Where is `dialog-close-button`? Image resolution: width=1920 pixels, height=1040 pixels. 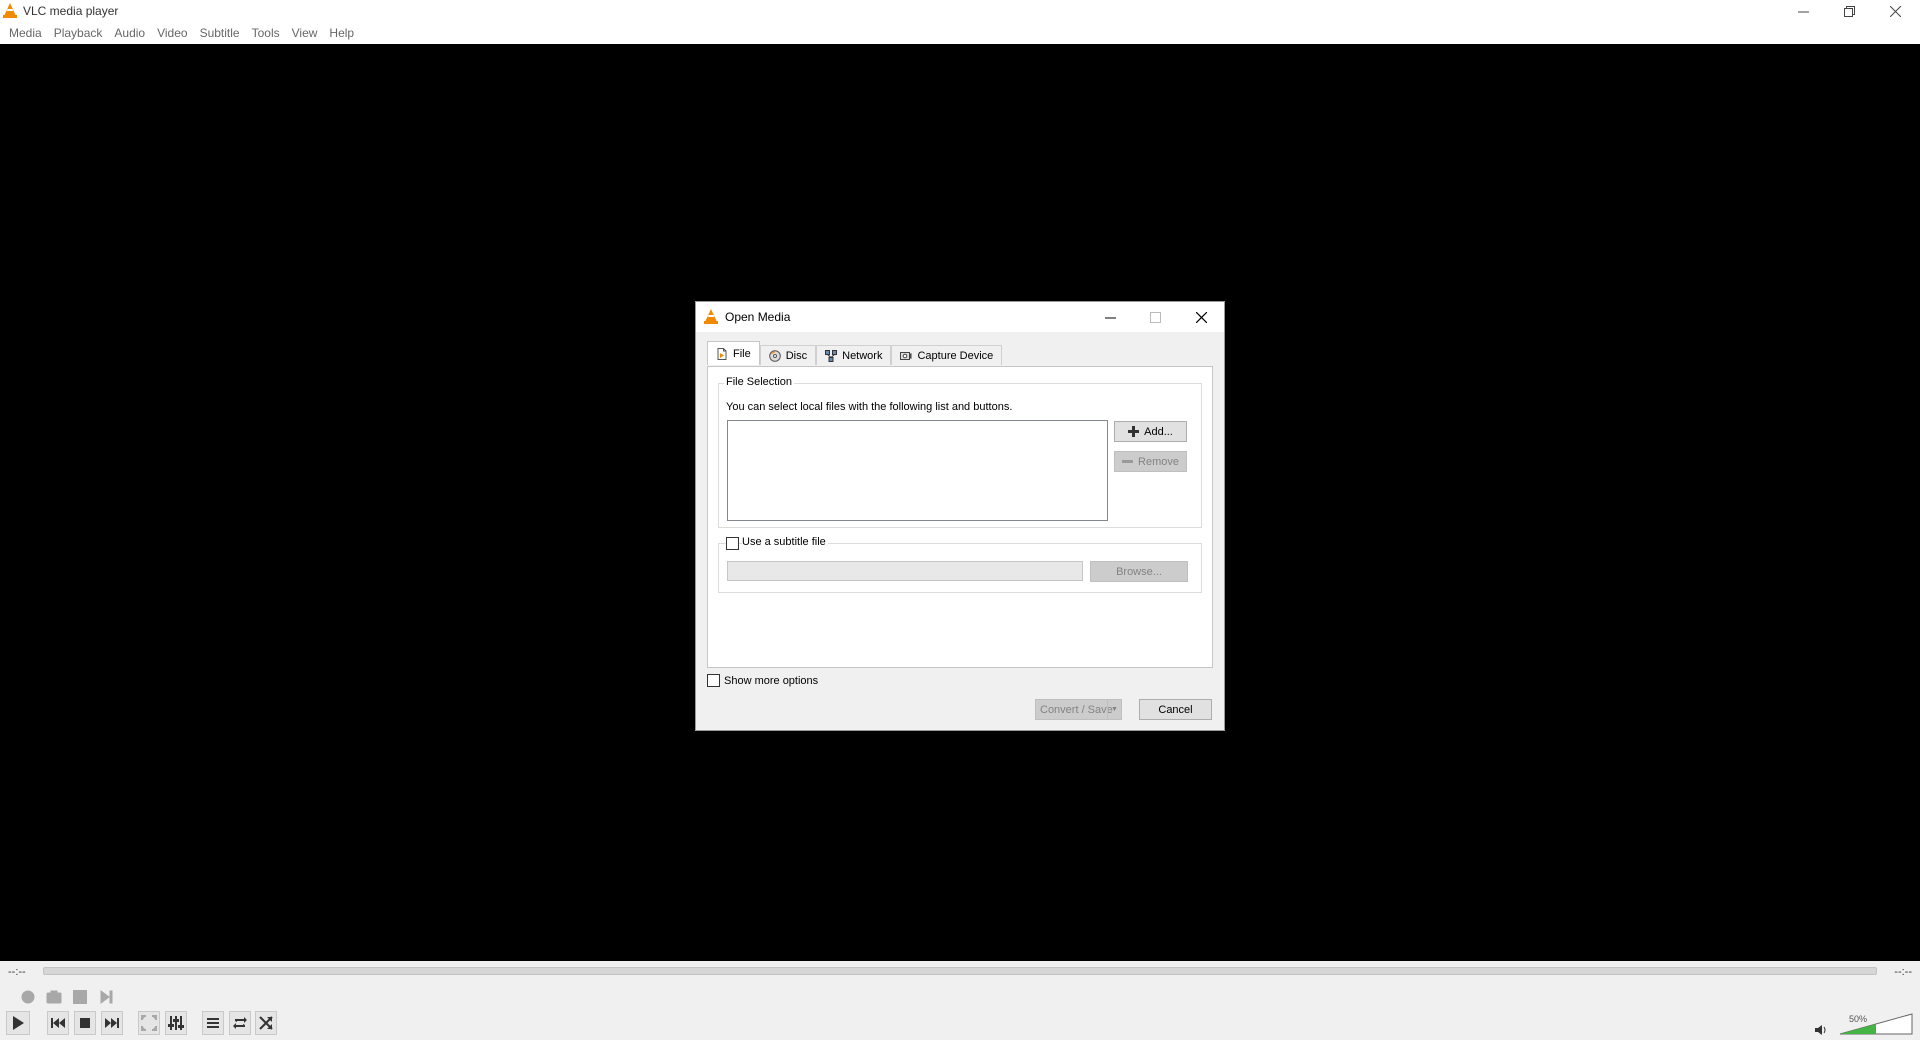 dialog-close-button is located at coordinates (1201, 317).